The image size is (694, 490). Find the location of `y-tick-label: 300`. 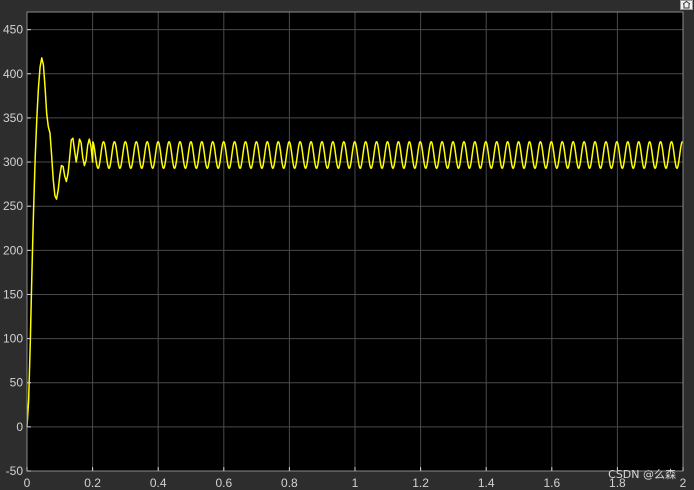

y-tick-label: 300 is located at coordinates (13, 162).